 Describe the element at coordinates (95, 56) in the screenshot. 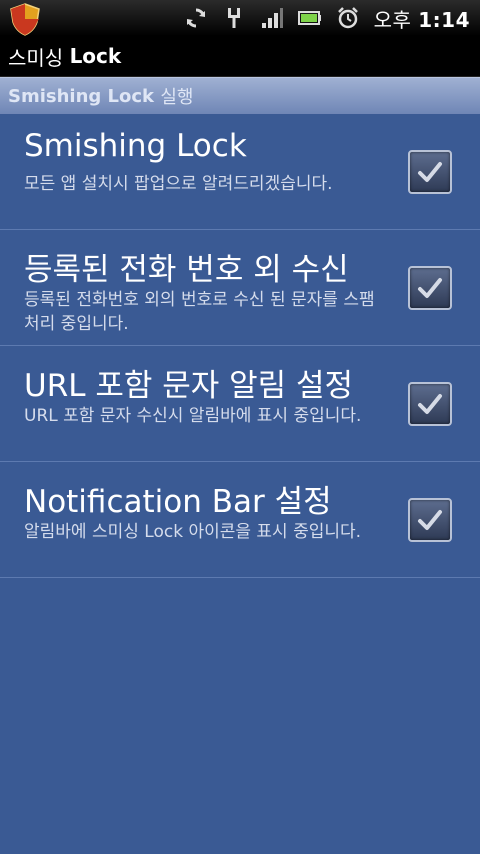

I see `app-title-part2: Lock` at that location.